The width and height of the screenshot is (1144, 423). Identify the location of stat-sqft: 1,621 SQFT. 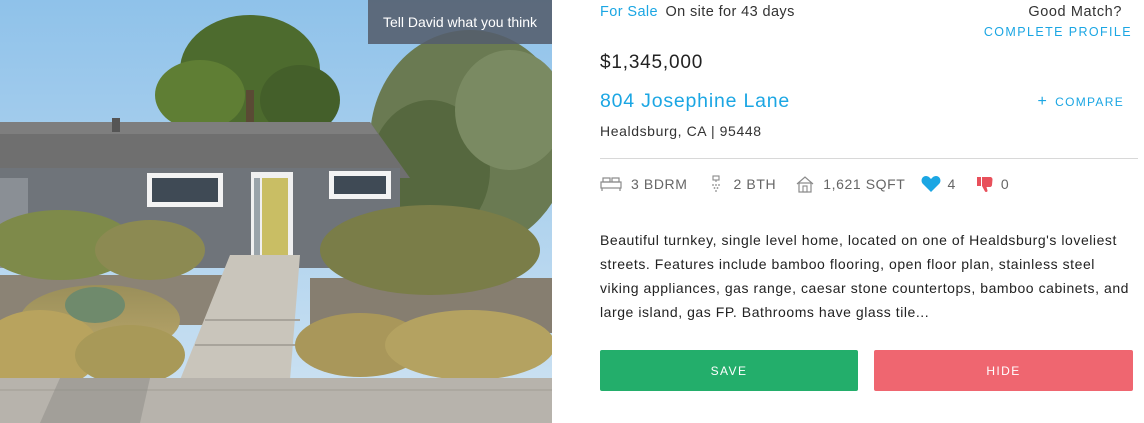
(851, 184).